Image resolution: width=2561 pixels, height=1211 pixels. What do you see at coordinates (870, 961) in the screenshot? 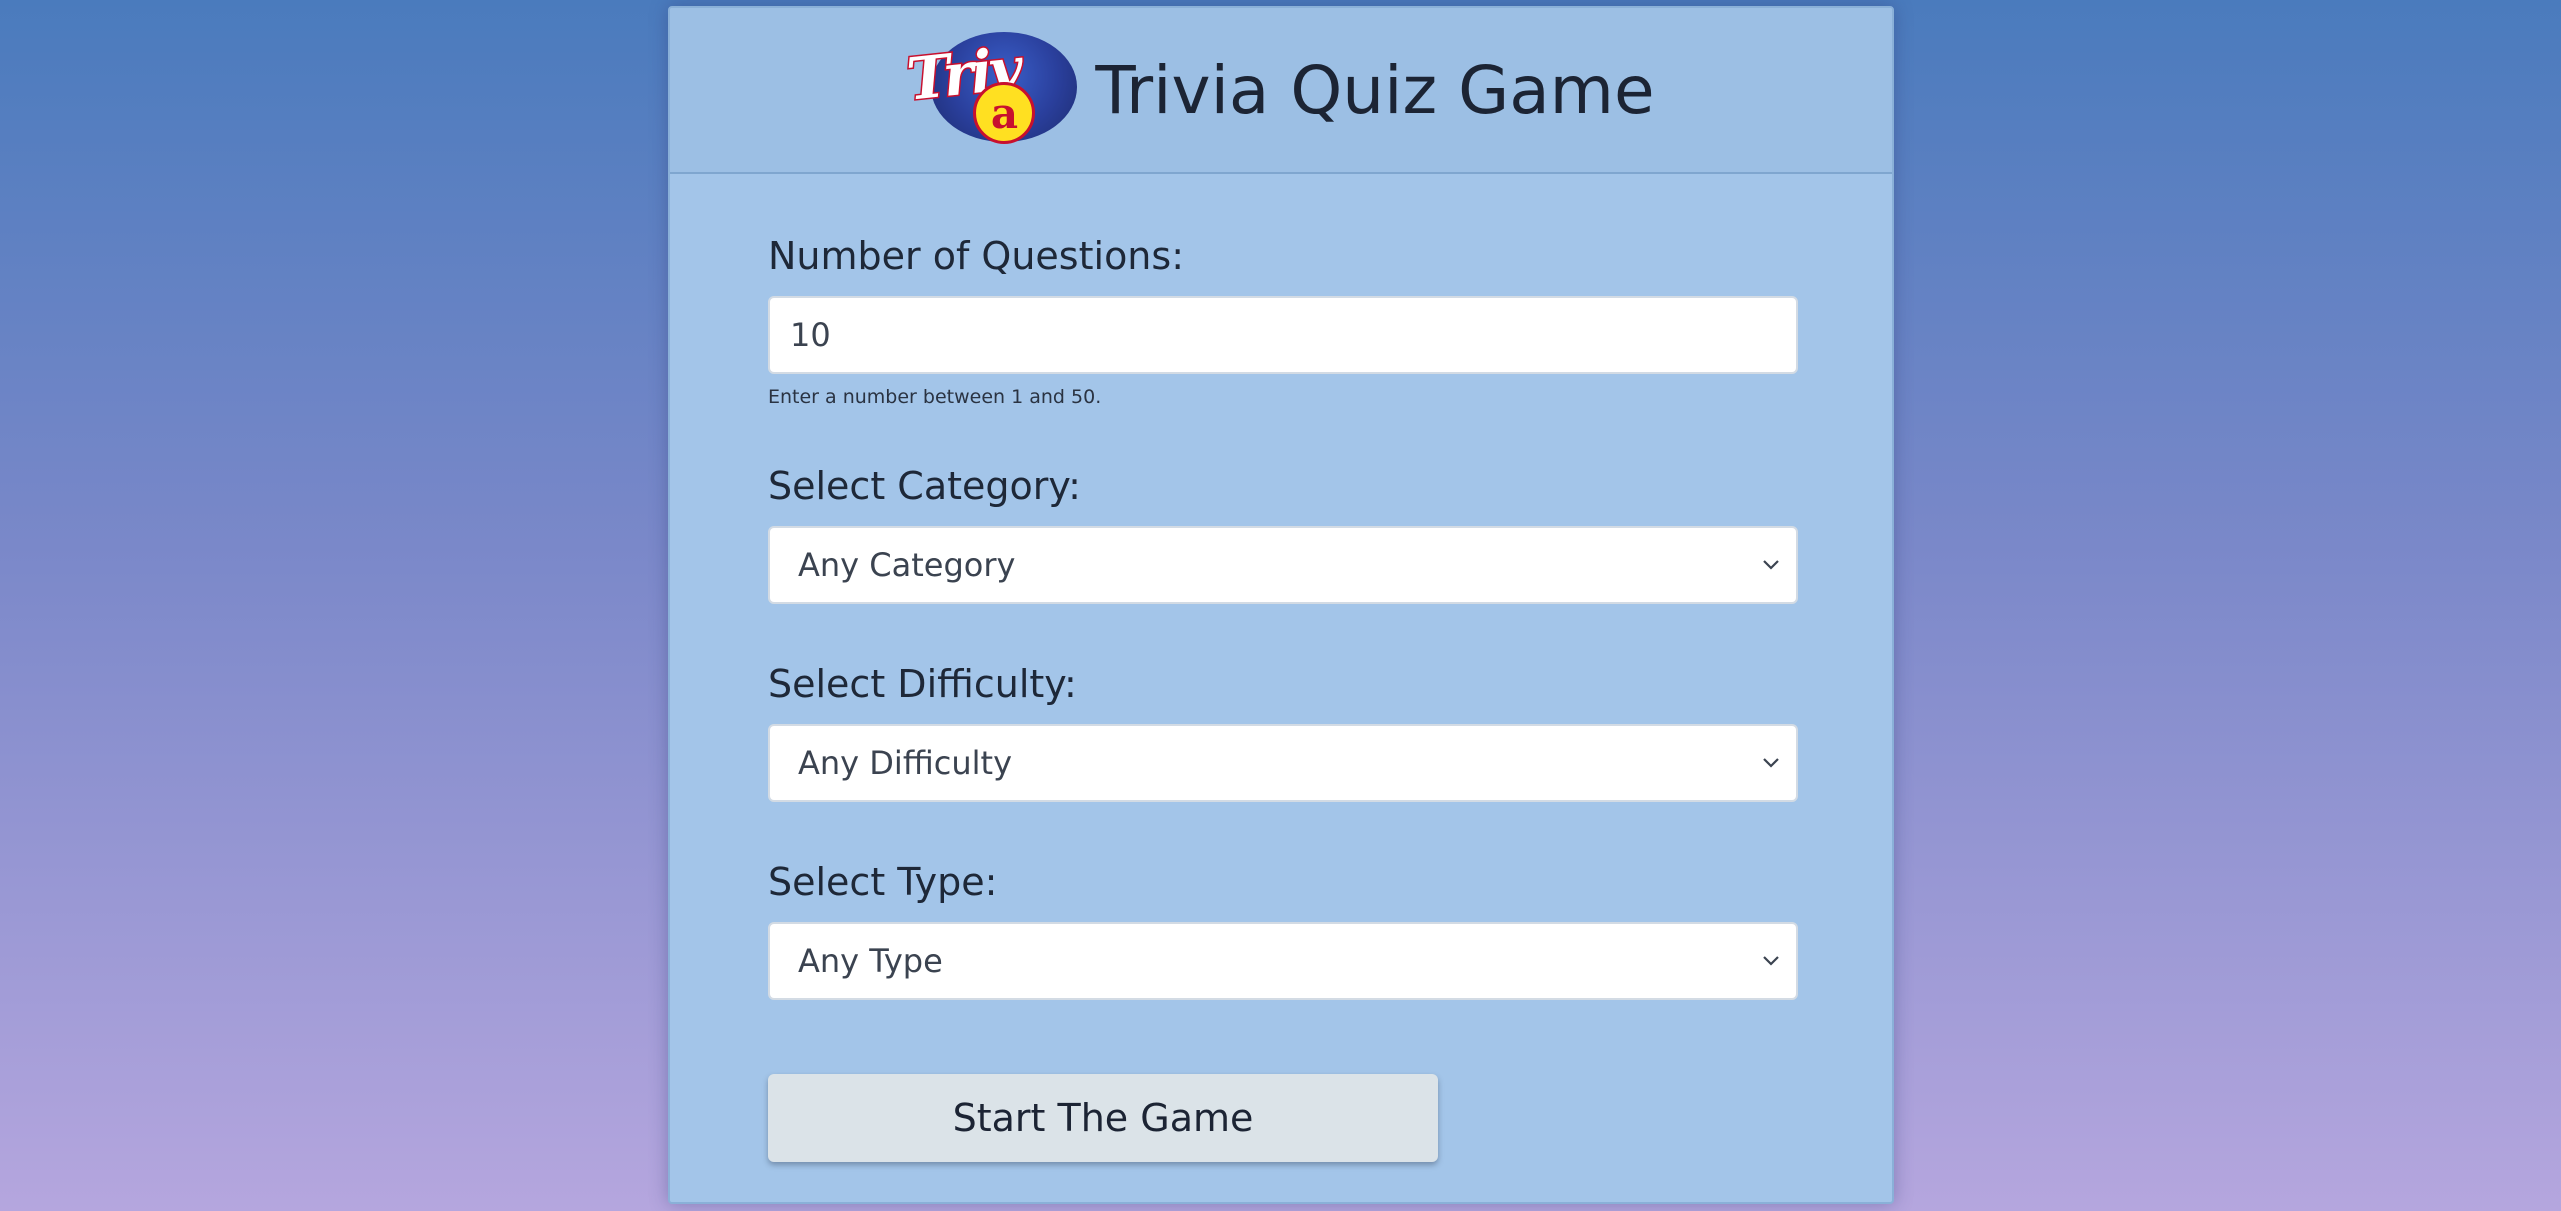
I see `type-selected-value: Any Type` at bounding box center [870, 961].